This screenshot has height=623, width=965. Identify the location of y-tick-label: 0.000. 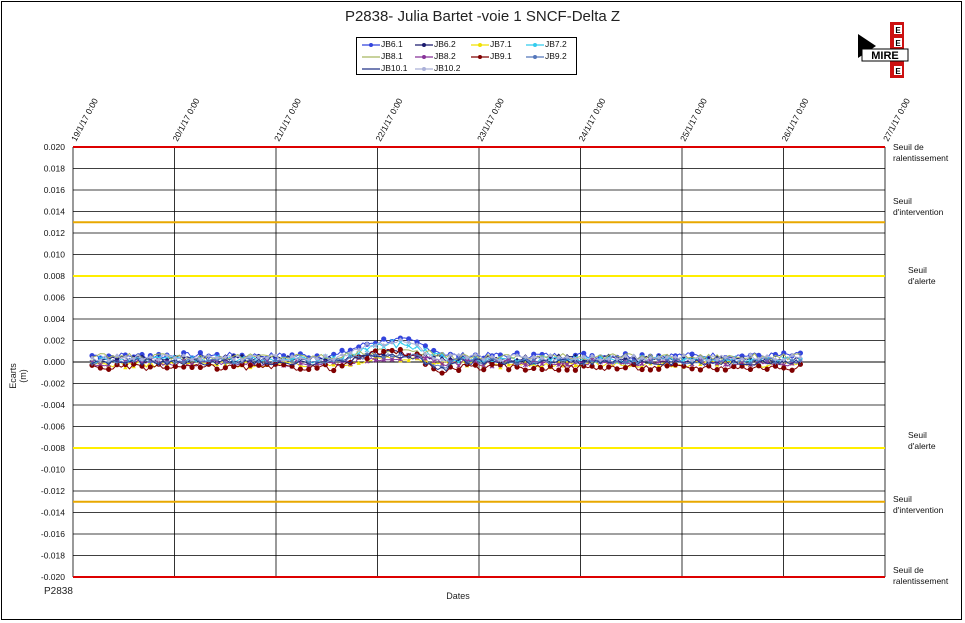
(55, 362).